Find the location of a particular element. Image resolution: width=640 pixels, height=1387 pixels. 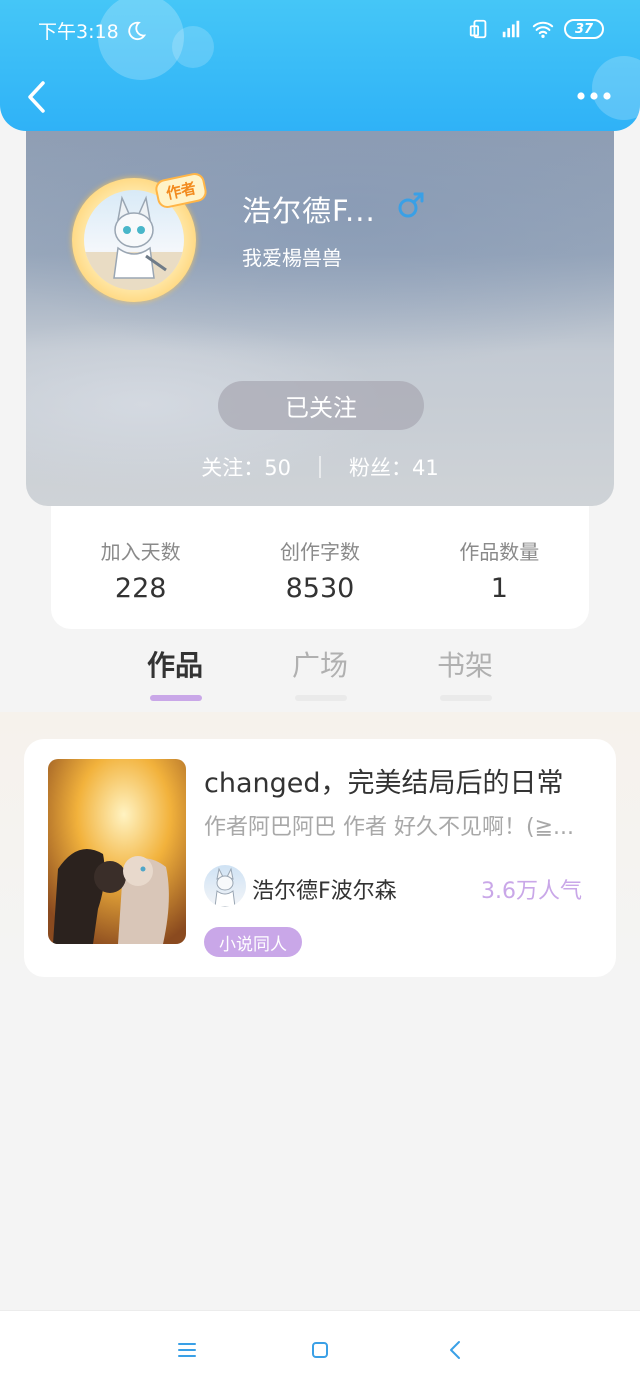

stats-divider is located at coordinates (320, 467).